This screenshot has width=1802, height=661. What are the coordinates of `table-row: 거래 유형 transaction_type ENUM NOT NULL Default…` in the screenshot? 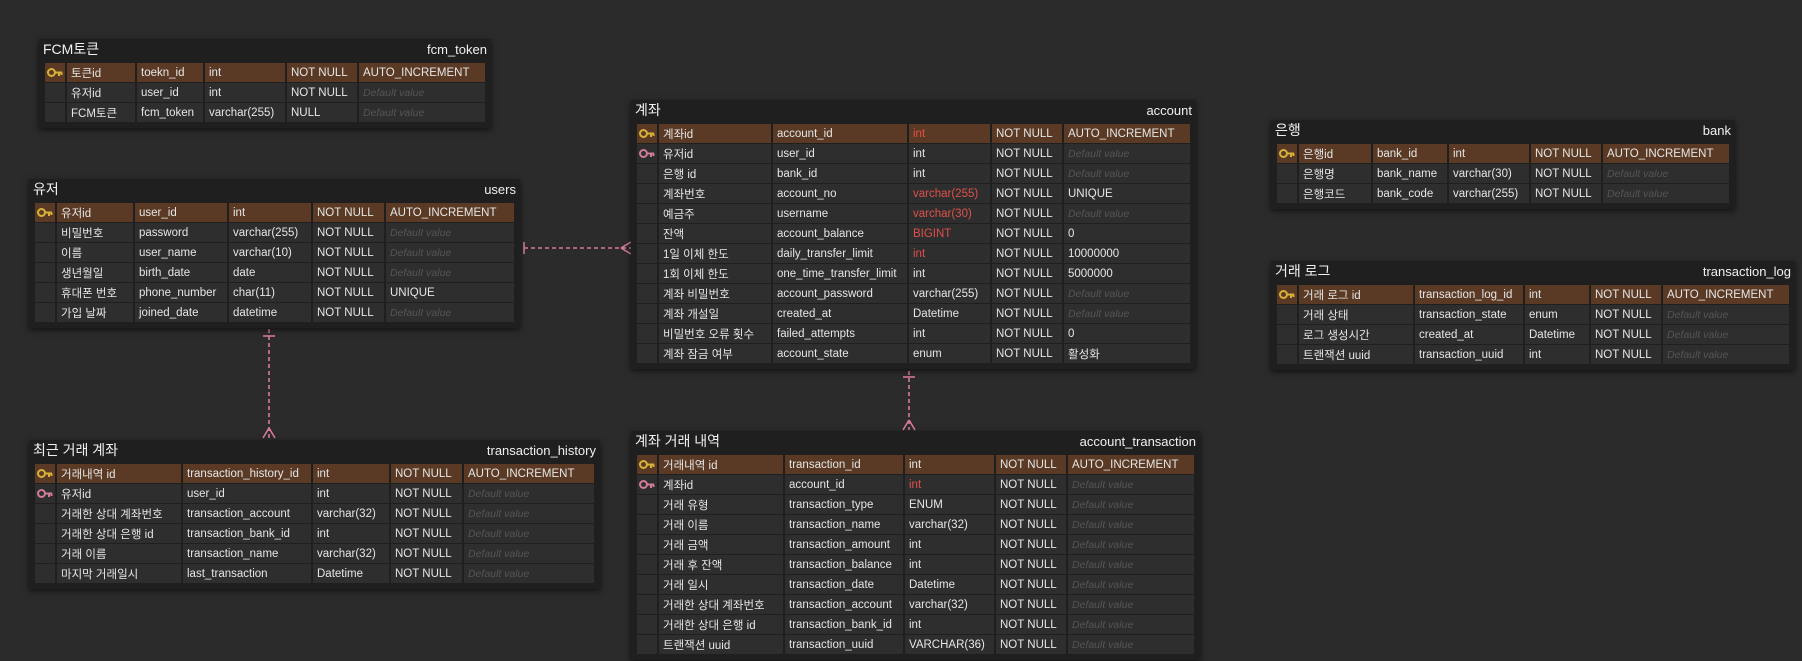 It's located at (915, 504).